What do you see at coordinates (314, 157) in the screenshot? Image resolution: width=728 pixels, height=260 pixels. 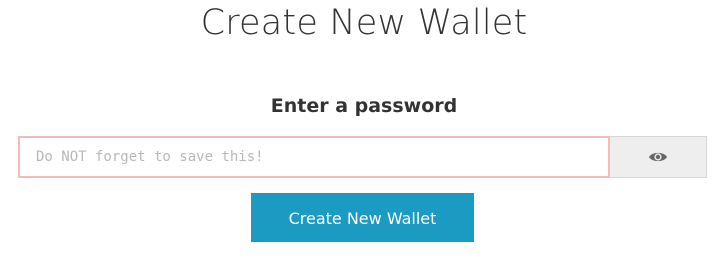 I see `password-input` at bounding box center [314, 157].